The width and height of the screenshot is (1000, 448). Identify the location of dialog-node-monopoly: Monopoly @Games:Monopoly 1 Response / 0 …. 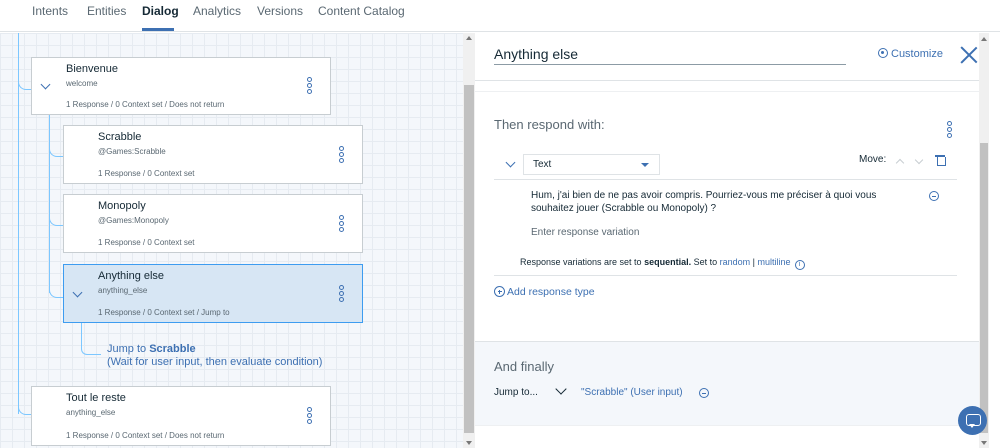
(213, 223).